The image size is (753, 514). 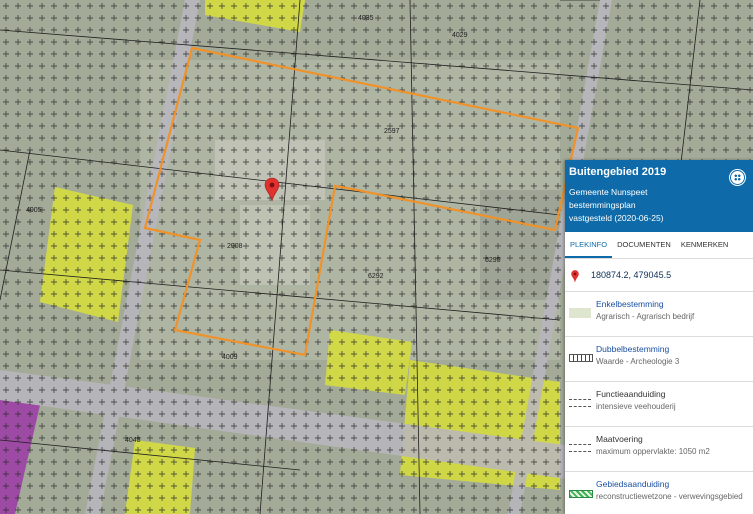 What do you see at coordinates (608, 192) in the screenshot?
I see `municipality-label: Gemeente Nunspeet` at bounding box center [608, 192].